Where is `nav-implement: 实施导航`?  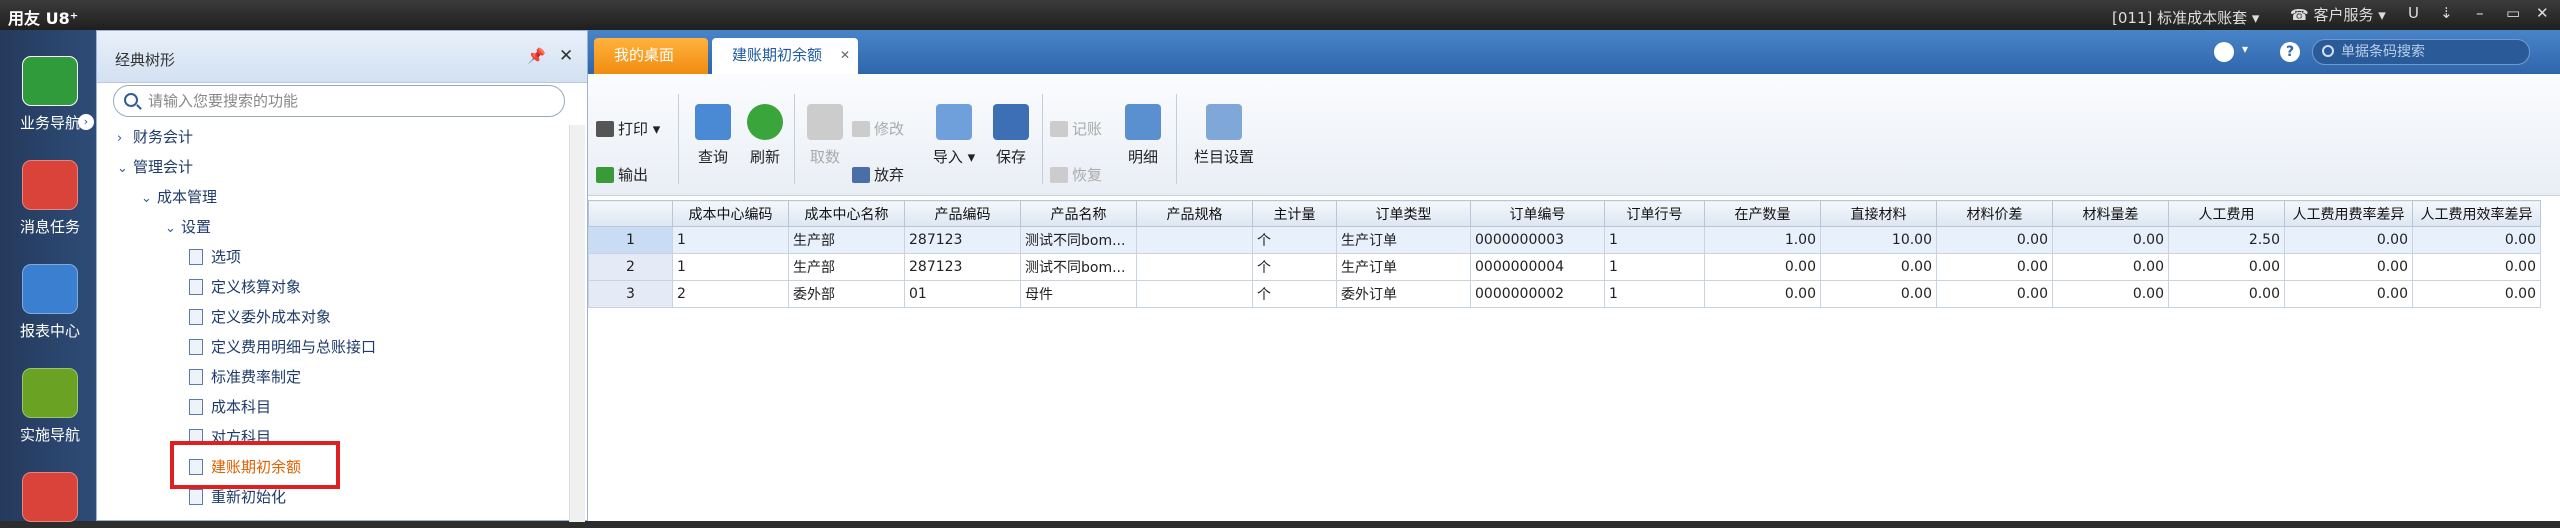 nav-implement: 实施导航 is located at coordinates (50, 406).